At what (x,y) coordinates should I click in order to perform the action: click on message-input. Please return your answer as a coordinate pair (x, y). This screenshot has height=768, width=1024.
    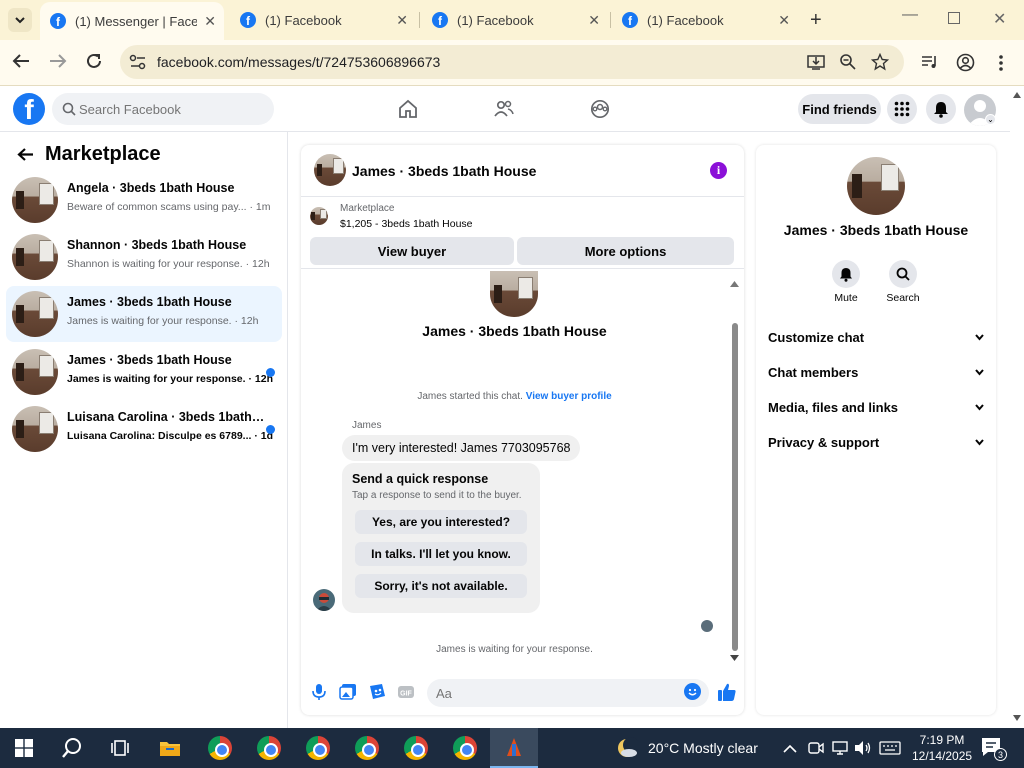
    Looking at the image, I should click on (568, 693).